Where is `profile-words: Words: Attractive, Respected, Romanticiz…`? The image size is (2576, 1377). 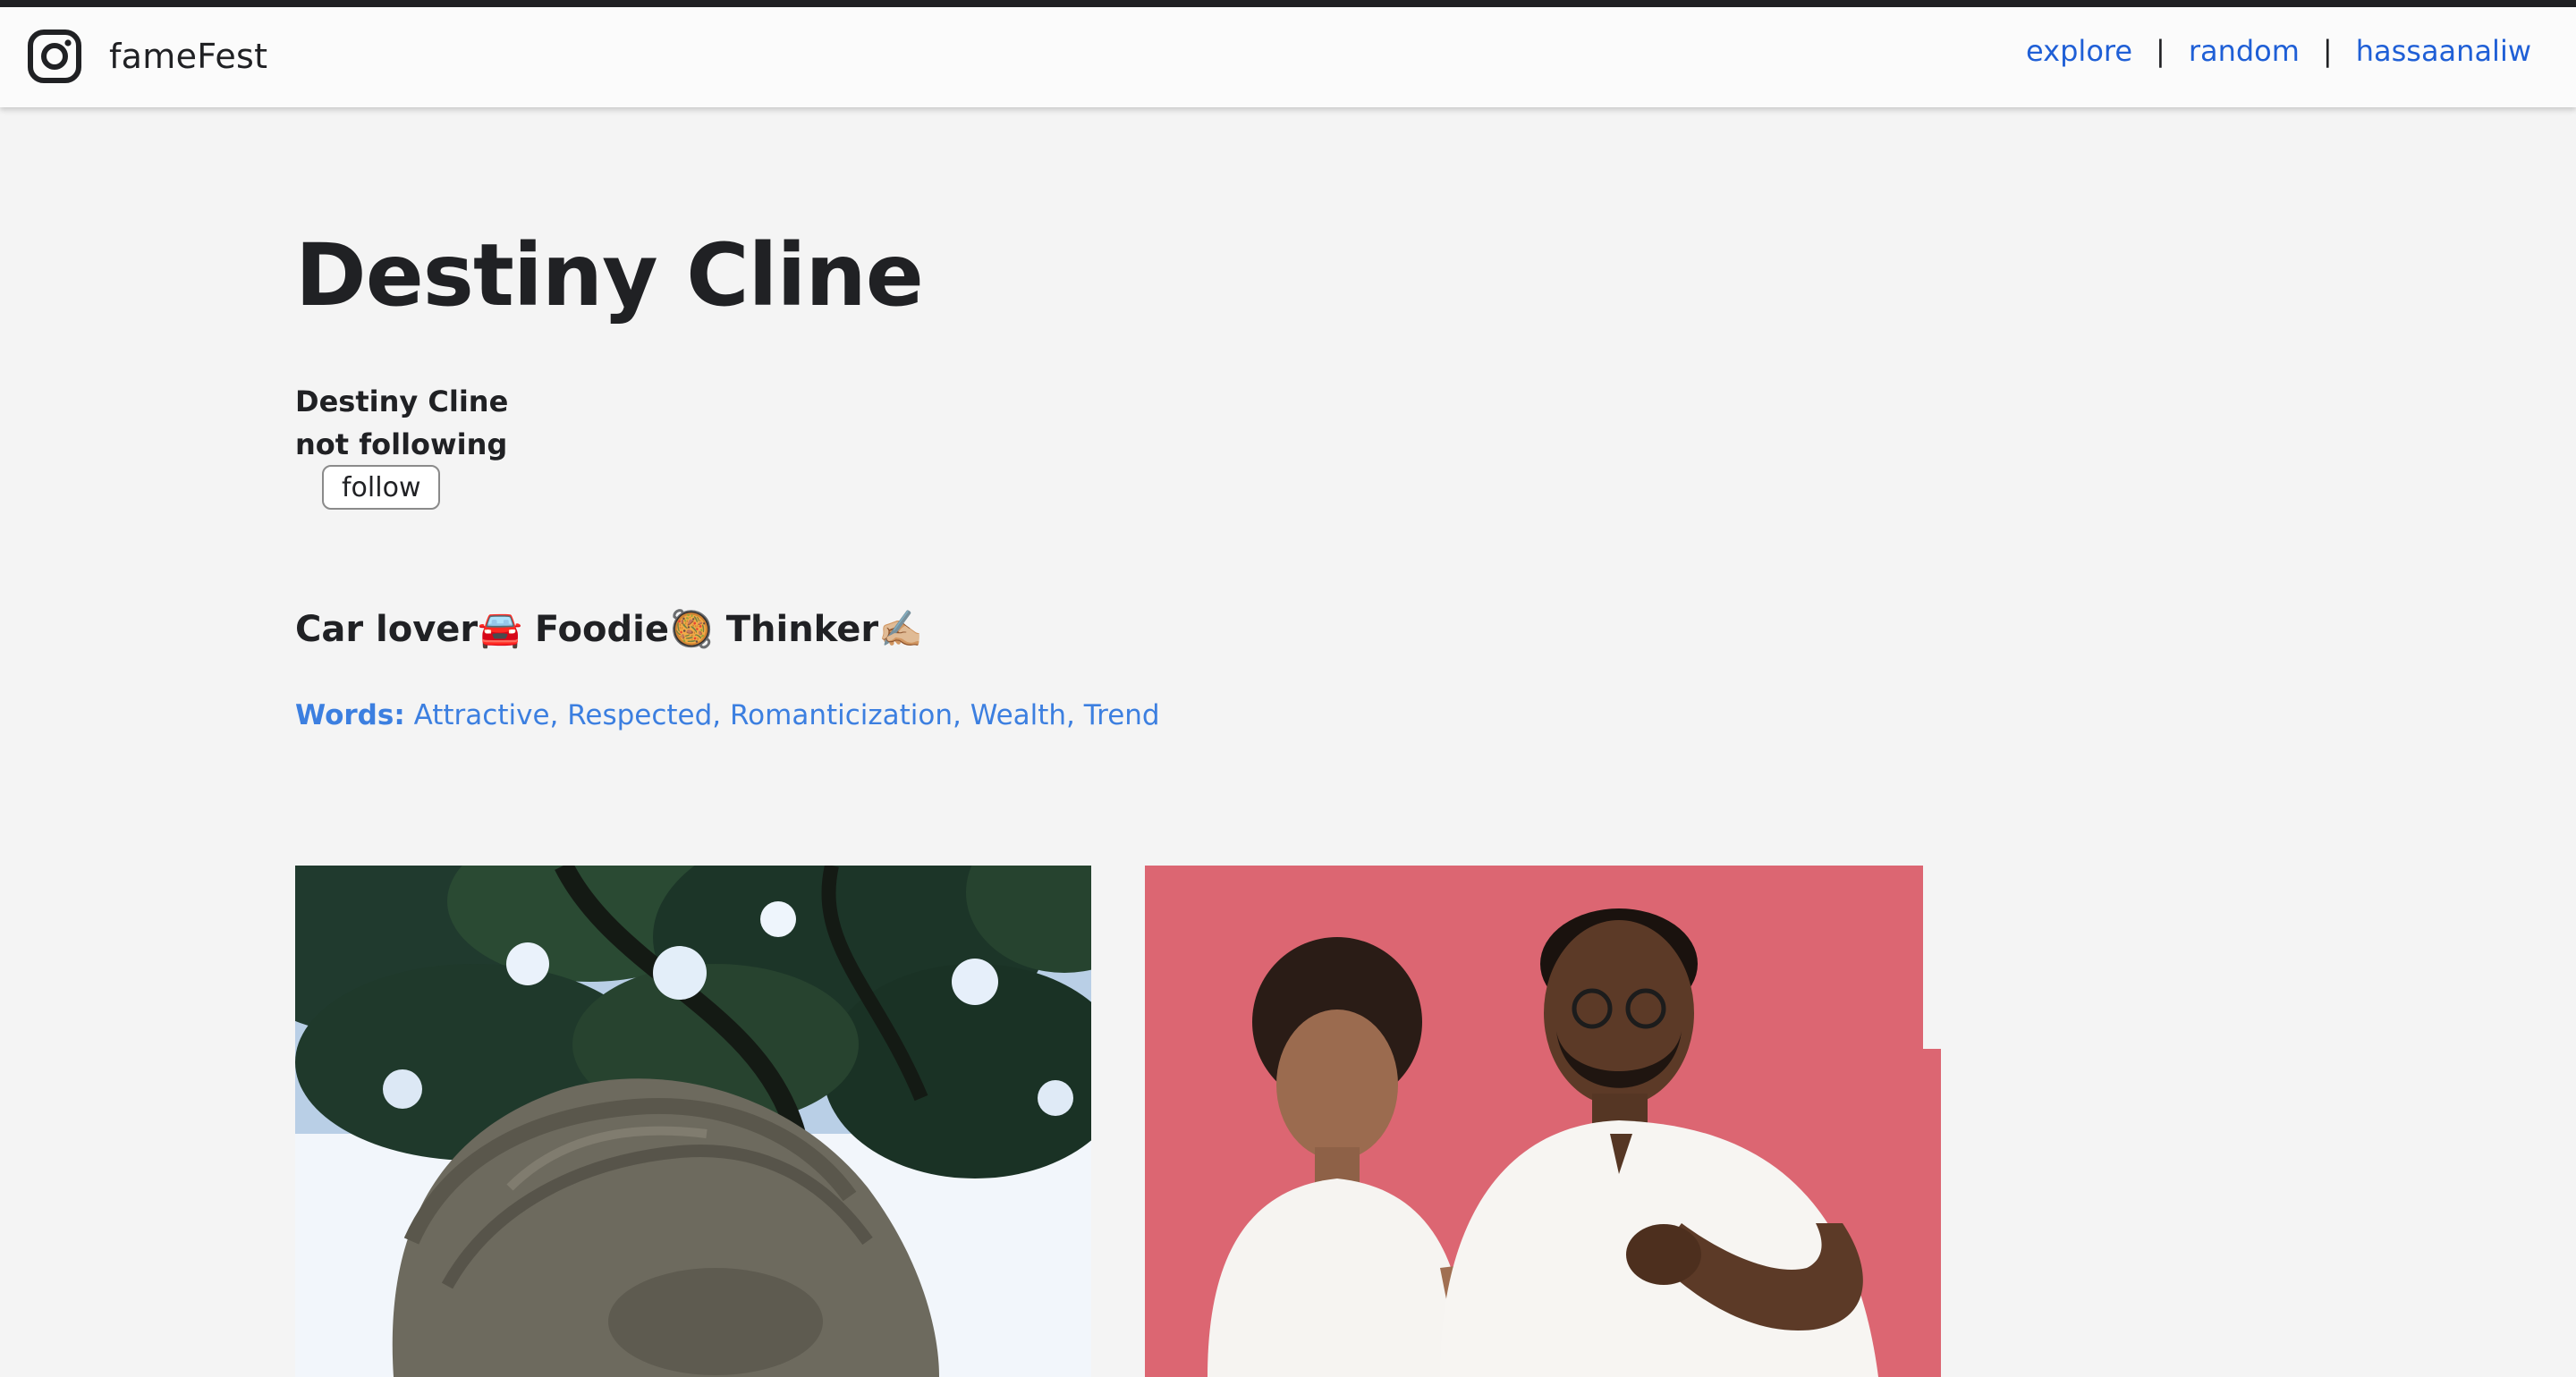
profile-words: Words: Attractive, Respected, Romanticiz… is located at coordinates (727, 715).